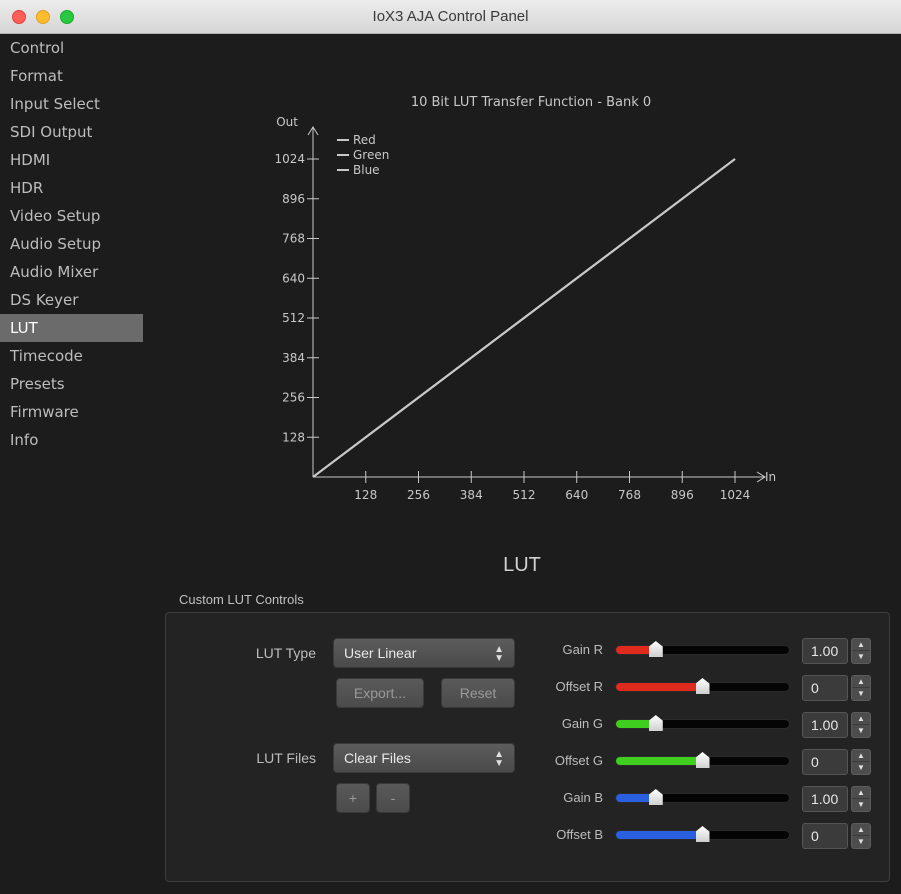  I want to click on add-lut-file-button: +, so click(353, 798).